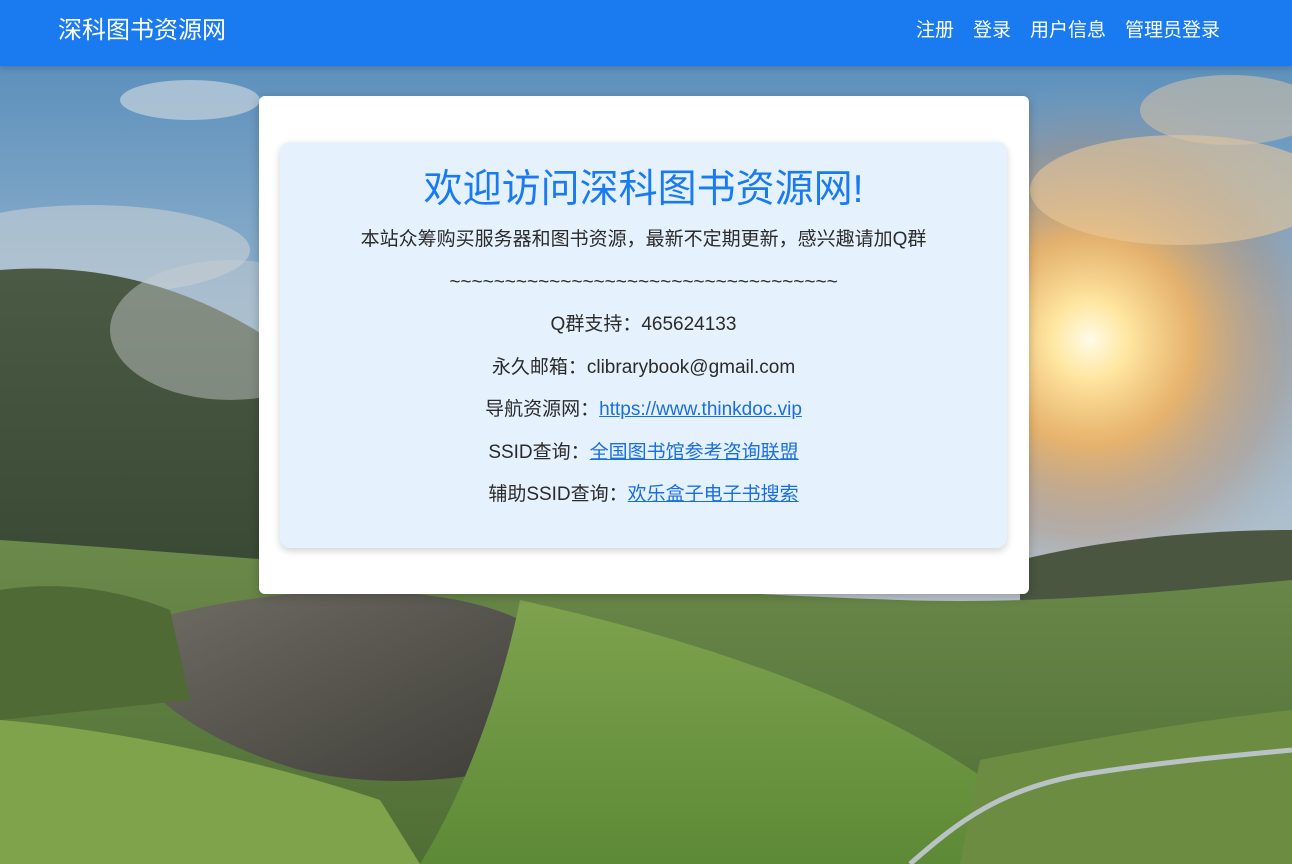 Image resolution: width=1292 pixels, height=864 pixels. What do you see at coordinates (713, 494) in the screenshot?
I see `ssid-aux-link: 欢乐盒子电子书搜索` at bounding box center [713, 494].